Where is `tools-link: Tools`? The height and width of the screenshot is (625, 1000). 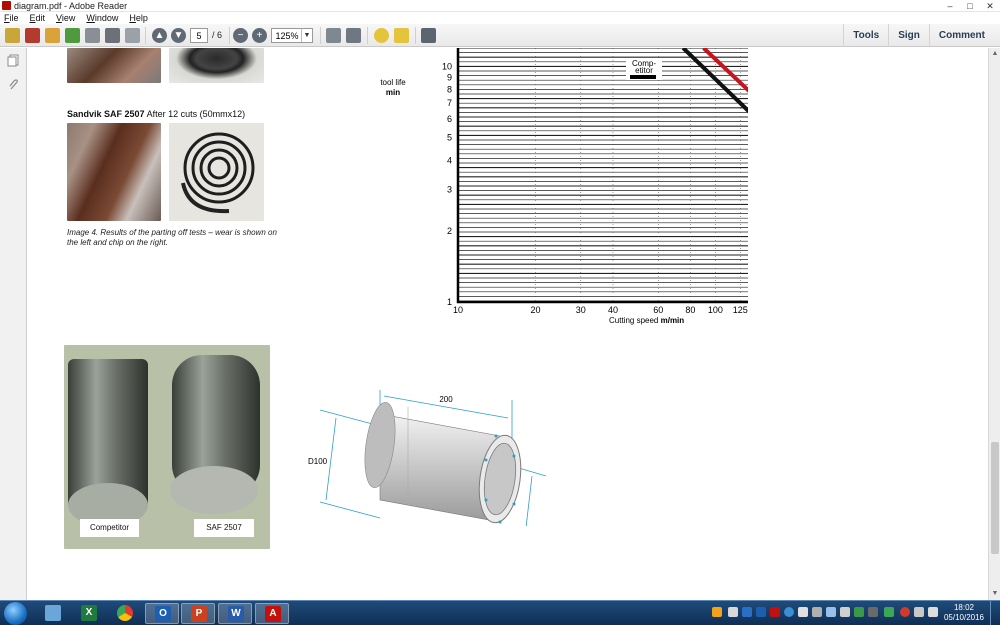
tools-link: Tools is located at coordinates (865, 35).